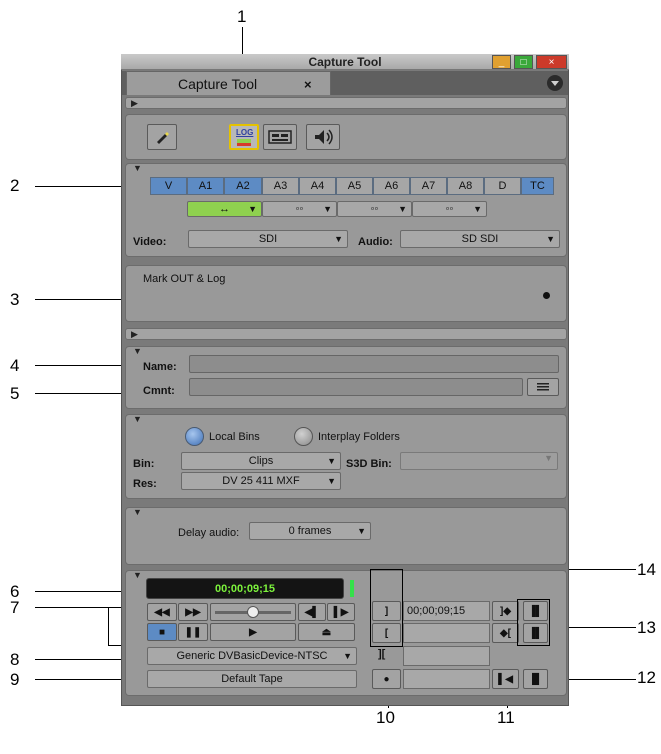 This screenshot has width=661, height=754. Describe the element at coordinates (346, 334) in the screenshot. I see `collapsed-section-2: ▶` at that location.